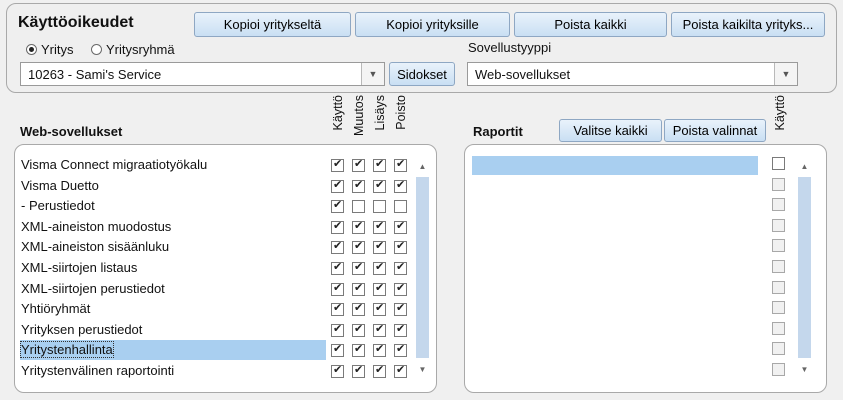 The image size is (843, 400). I want to click on copy-from-company-button: Kopioi yritykseltä, so click(272, 24).